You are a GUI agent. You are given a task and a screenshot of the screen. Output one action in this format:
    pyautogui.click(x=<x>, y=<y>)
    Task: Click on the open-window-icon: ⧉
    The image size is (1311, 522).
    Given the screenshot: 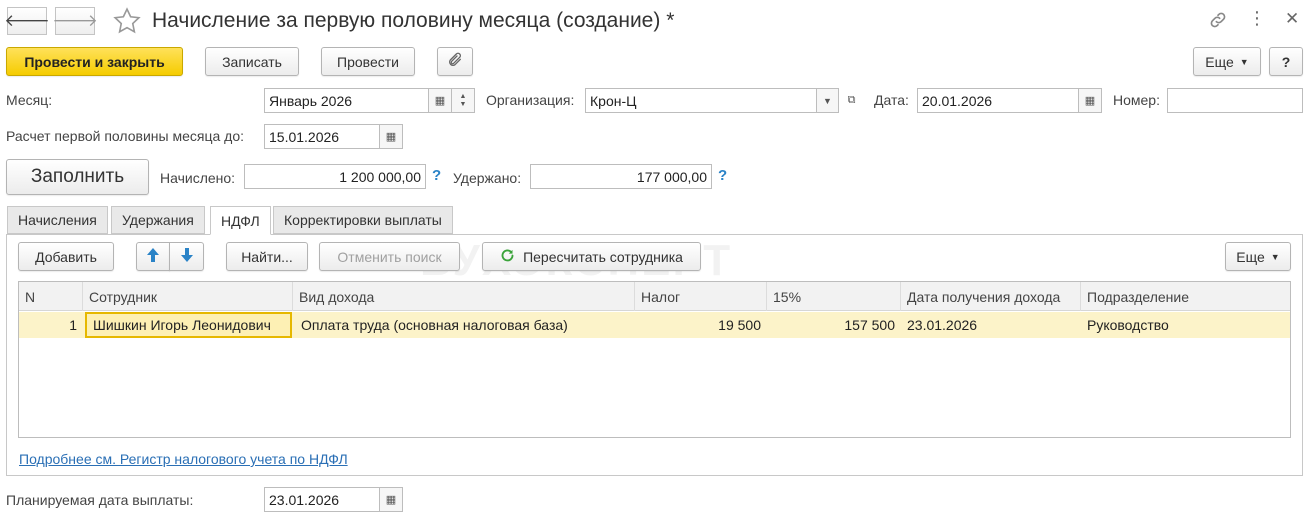 What is the action you would take?
    pyautogui.click(x=851, y=100)
    